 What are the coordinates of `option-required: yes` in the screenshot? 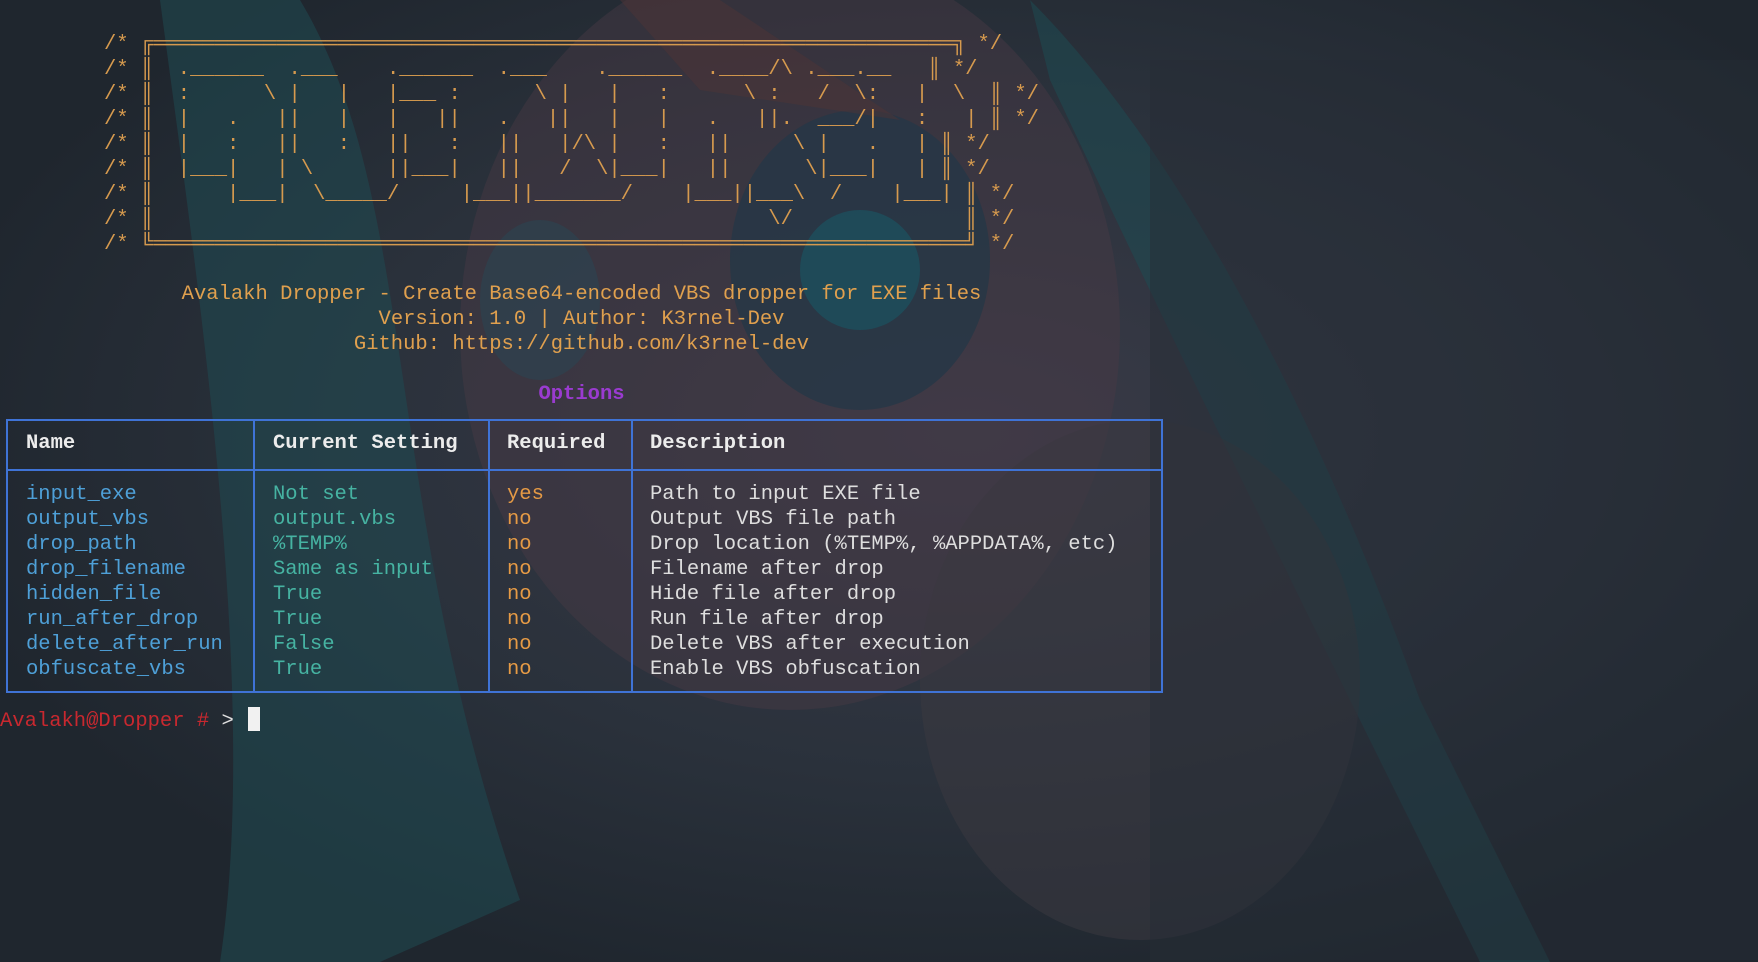 It's located at (525, 494).